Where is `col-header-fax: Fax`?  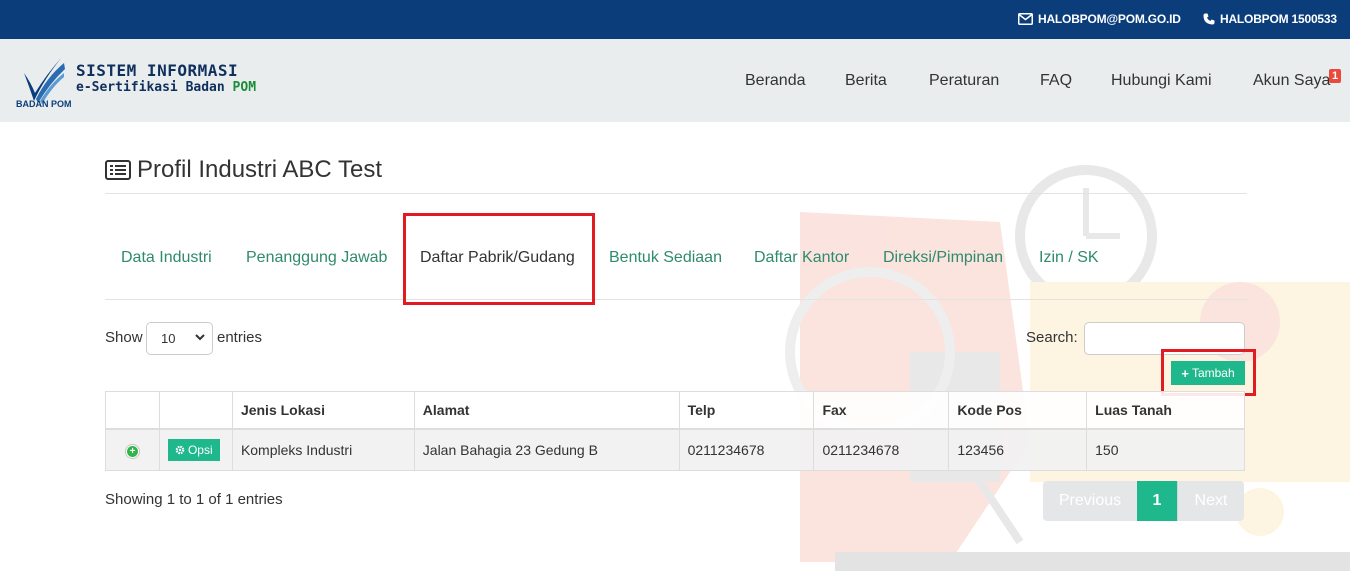
col-header-fax: Fax is located at coordinates (881, 410).